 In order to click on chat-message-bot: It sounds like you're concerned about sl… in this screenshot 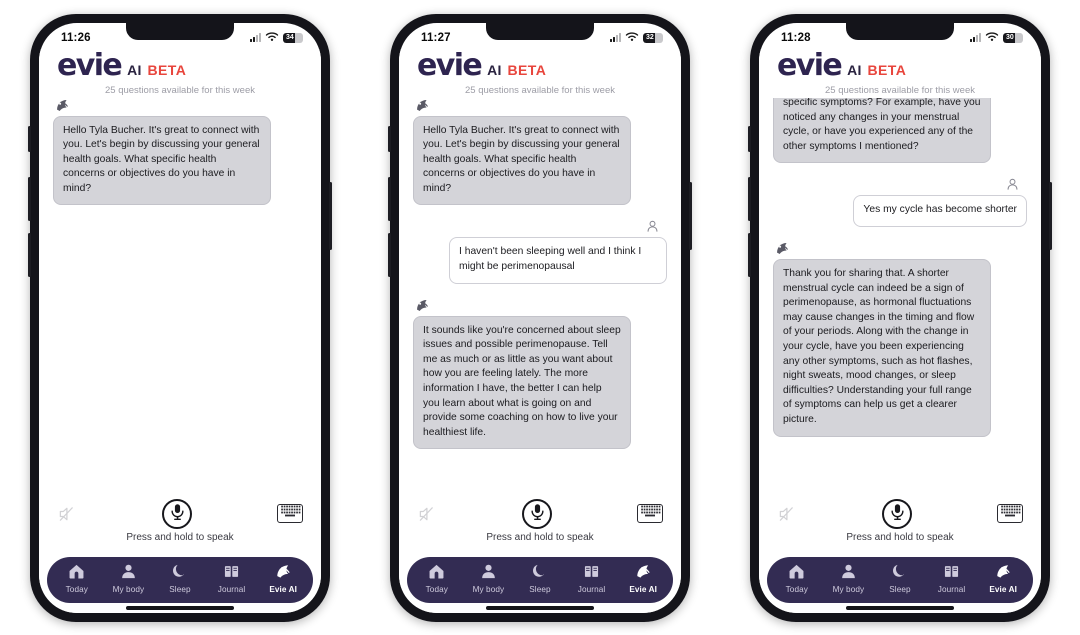, I will do `click(540, 374)`.